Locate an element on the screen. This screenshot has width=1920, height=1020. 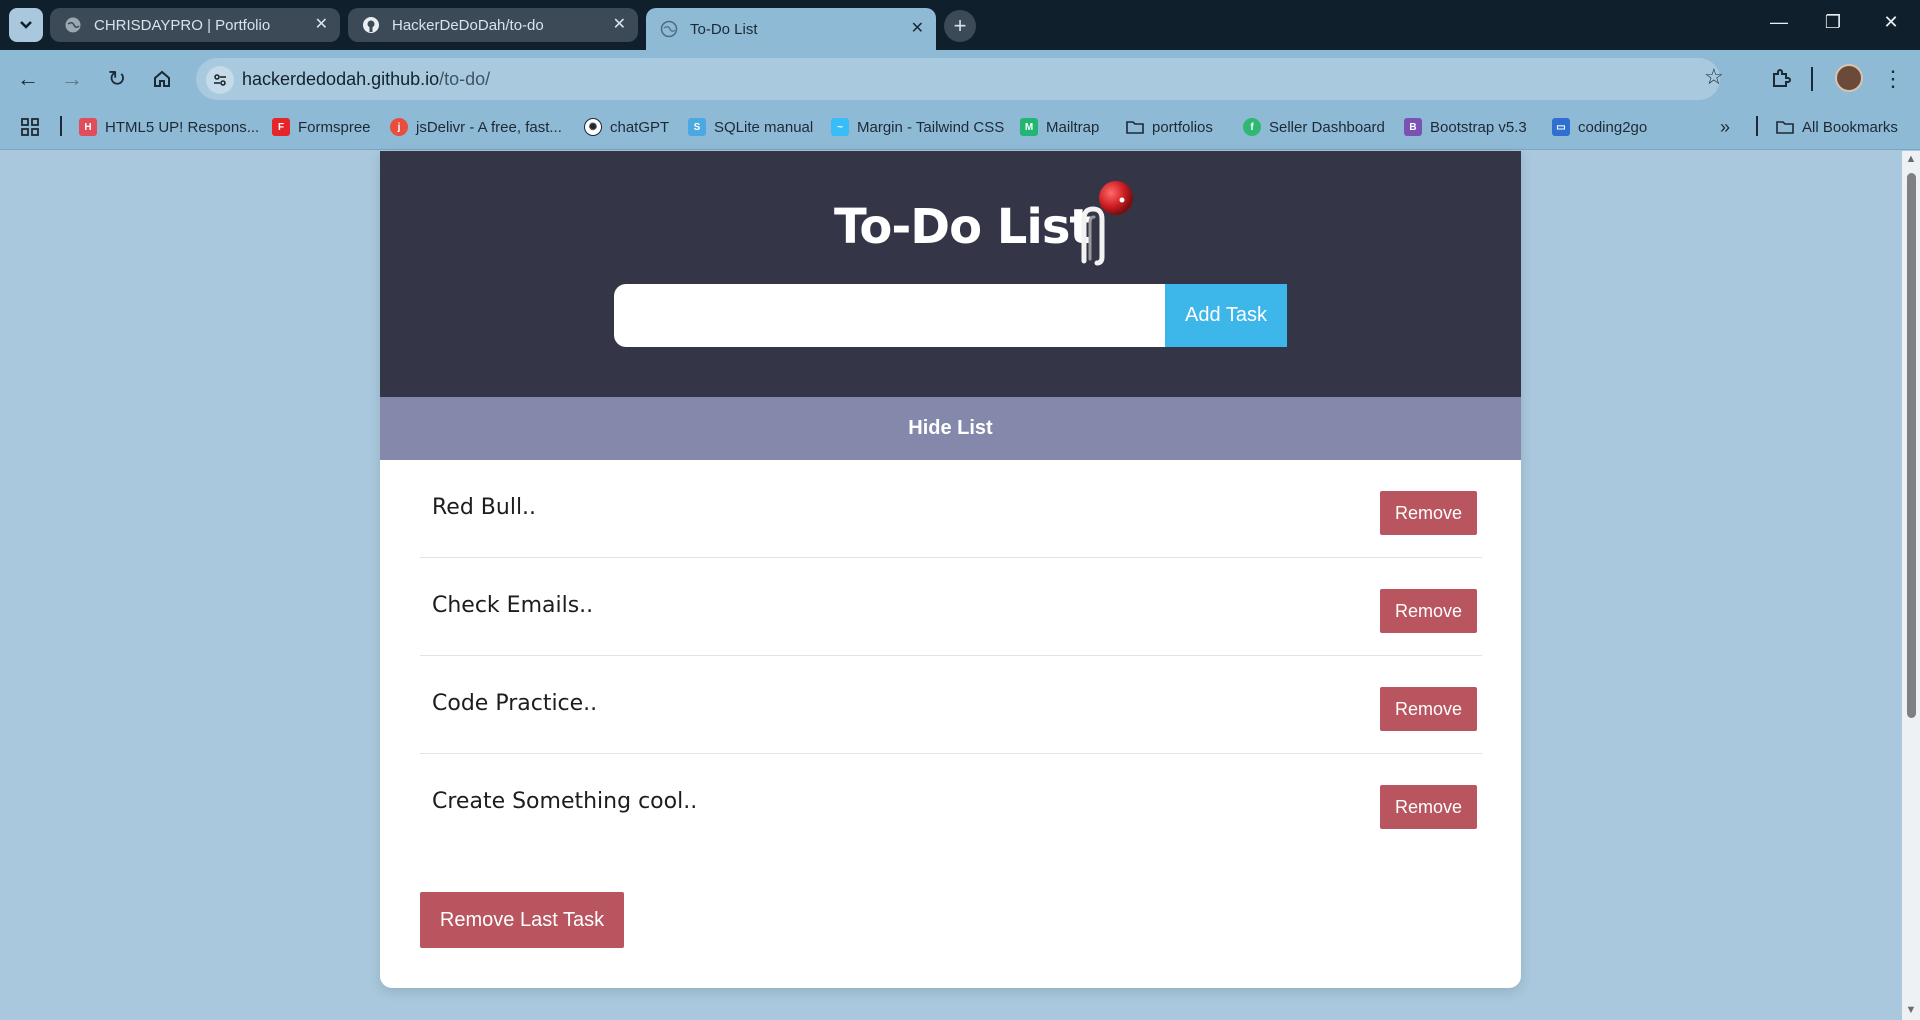
tailwind-icon: ~ is located at coordinates (840, 127).